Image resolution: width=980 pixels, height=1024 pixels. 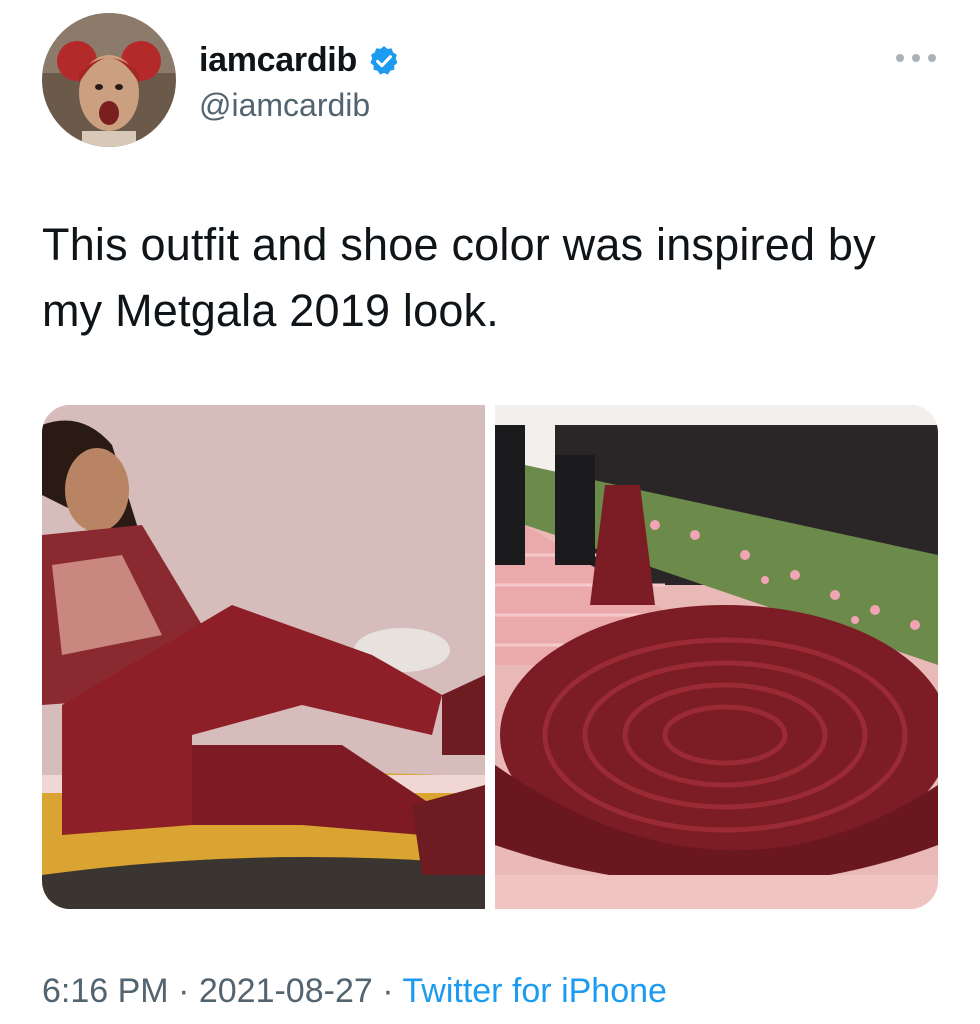 I want to click on tweet-date: 2021-08-27, so click(x=286, y=991).